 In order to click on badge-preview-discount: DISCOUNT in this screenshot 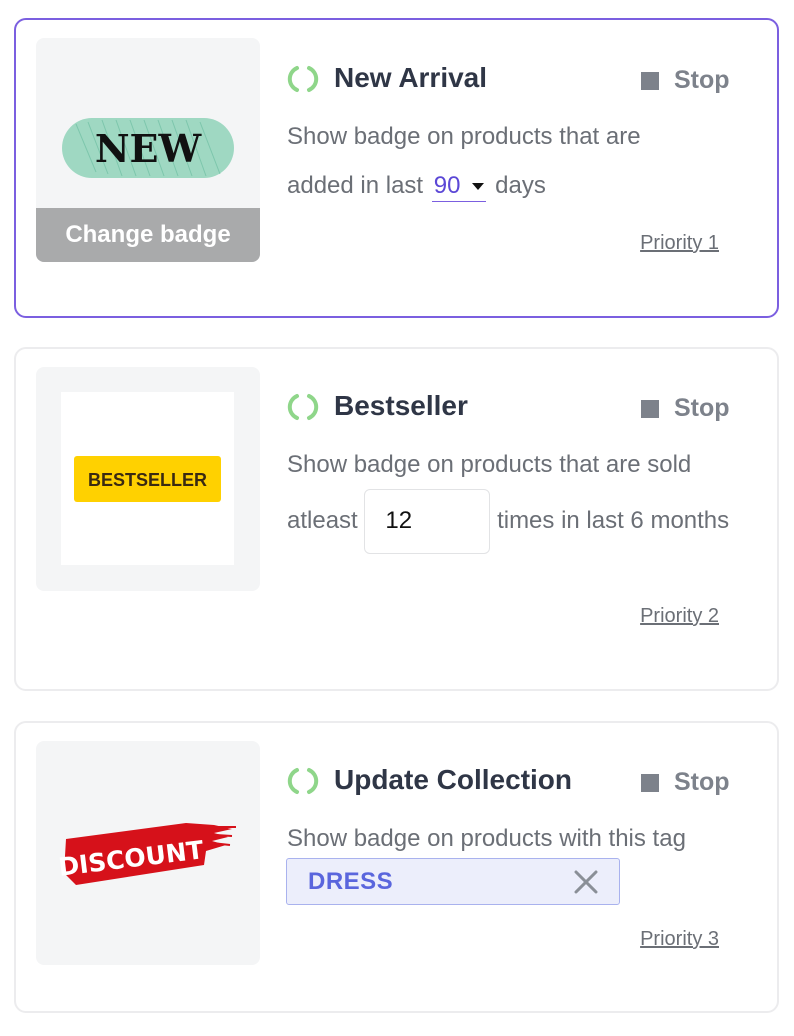, I will do `click(148, 853)`.